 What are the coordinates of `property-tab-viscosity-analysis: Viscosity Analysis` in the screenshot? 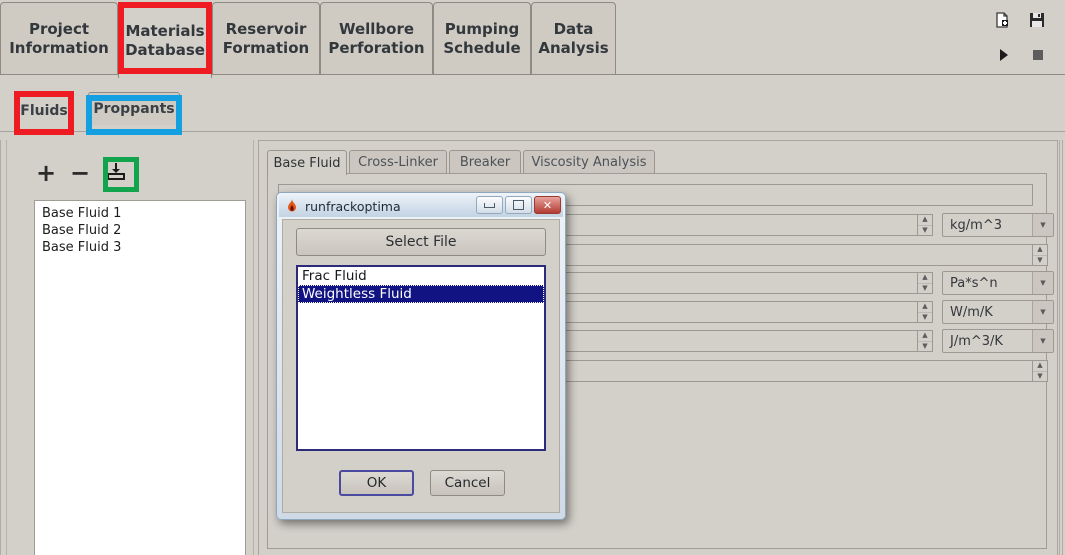 It's located at (589, 161).